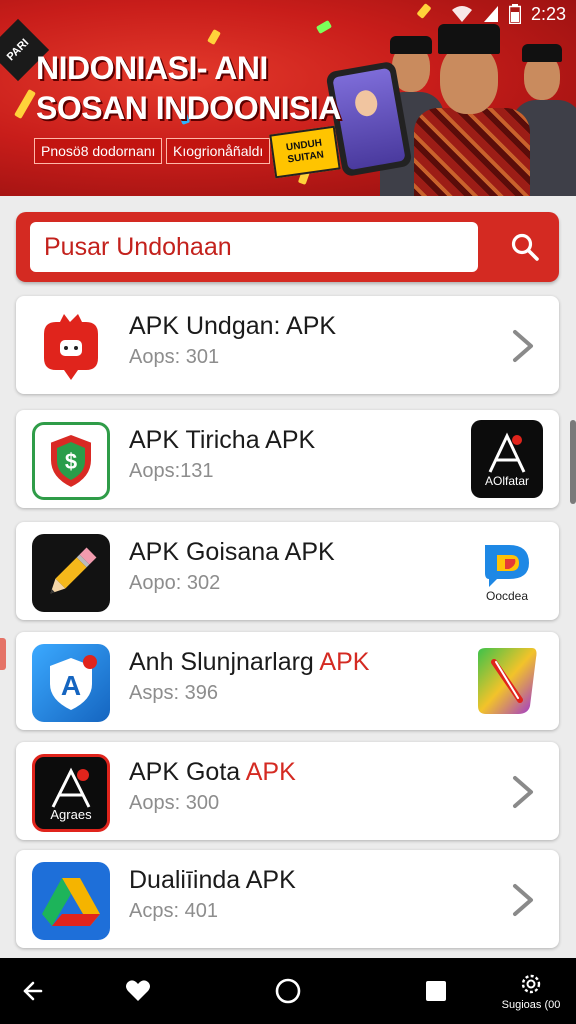  I want to click on status-bar: 2:23, so click(288, 14).